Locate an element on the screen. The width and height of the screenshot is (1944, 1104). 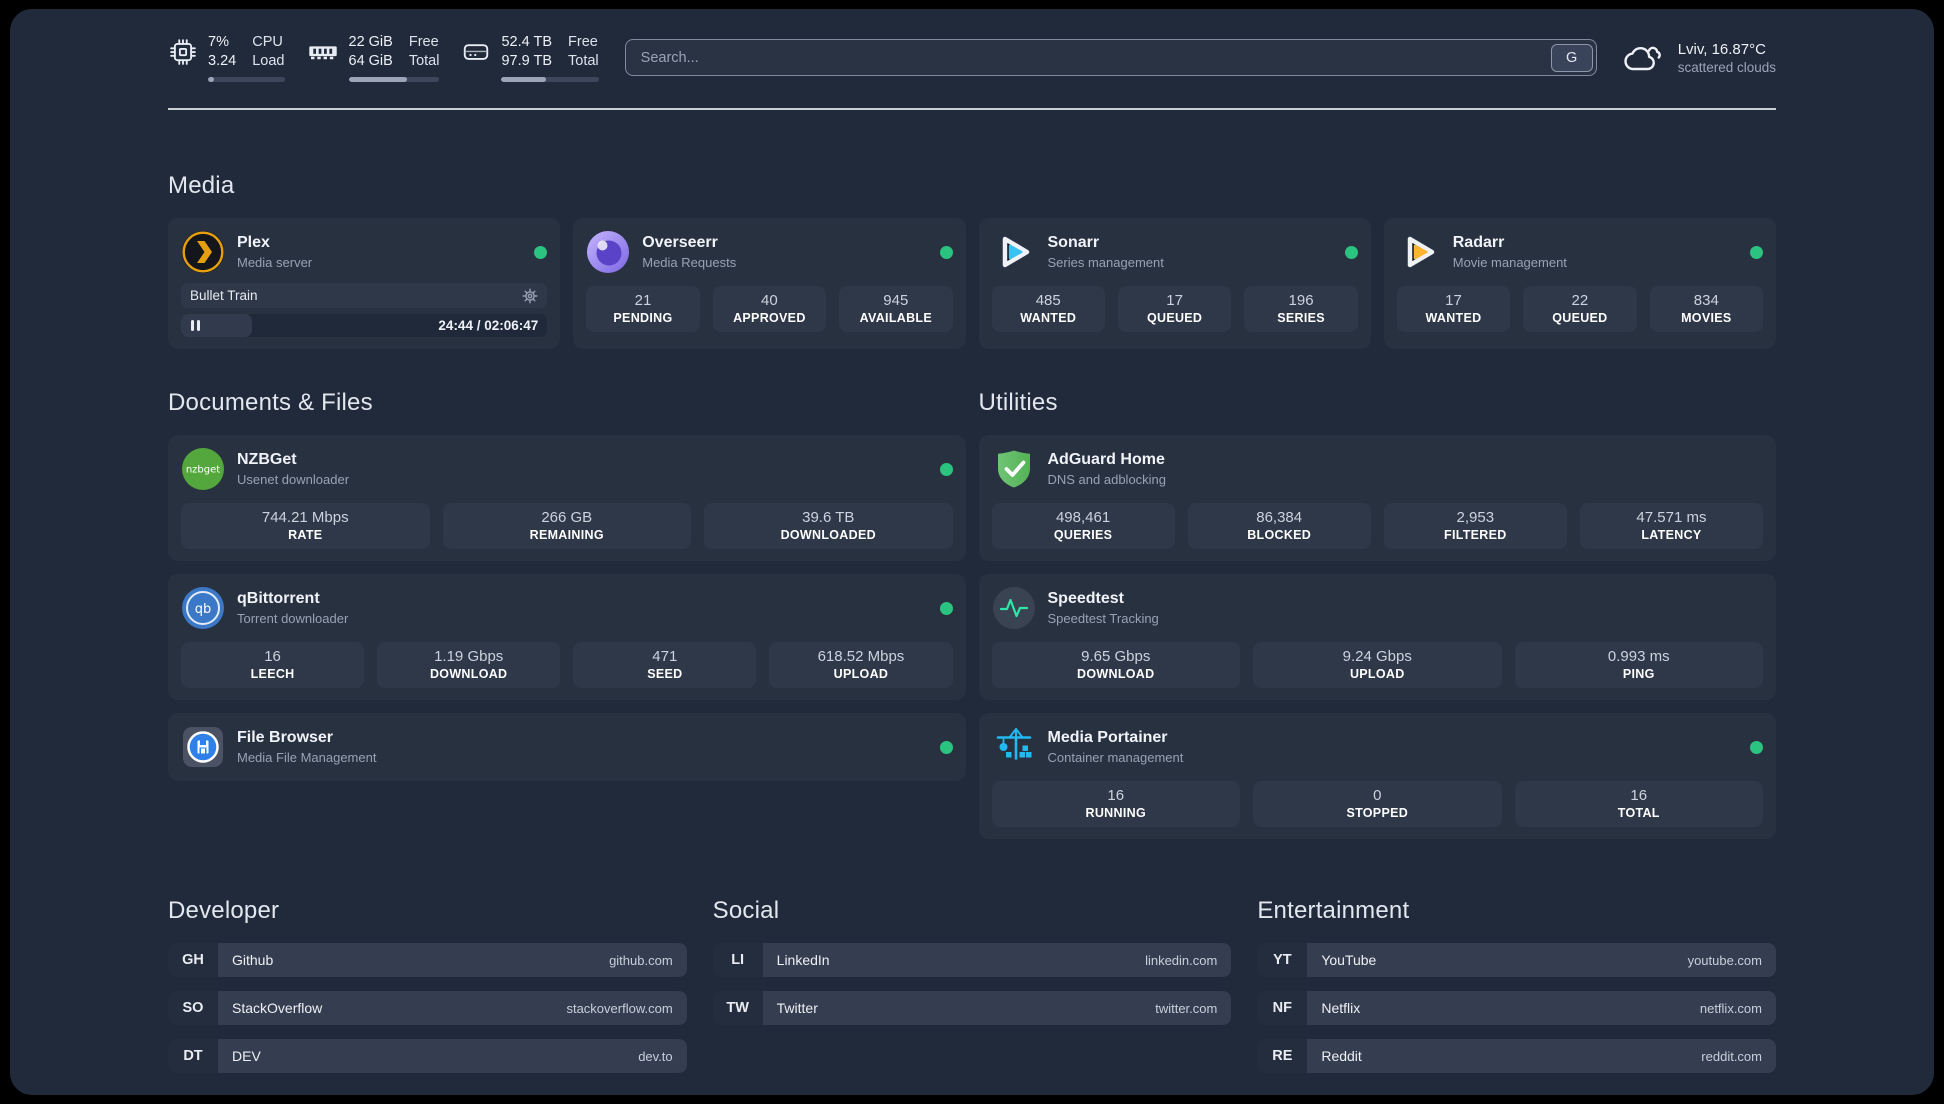
weather-condition: scattered clouds is located at coordinates (1726, 67).